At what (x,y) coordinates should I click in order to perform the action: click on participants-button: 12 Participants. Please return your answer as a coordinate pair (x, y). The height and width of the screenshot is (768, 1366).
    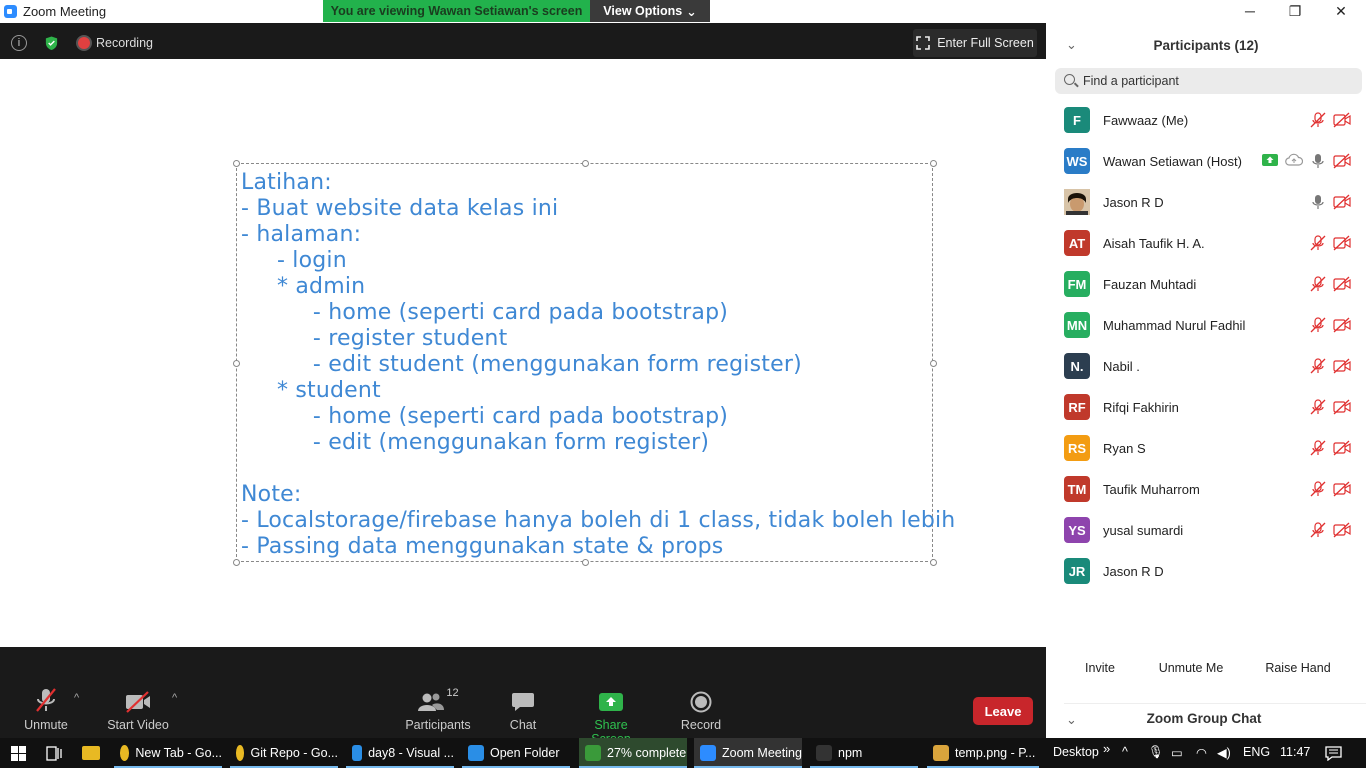
    Looking at the image, I should click on (438, 709).